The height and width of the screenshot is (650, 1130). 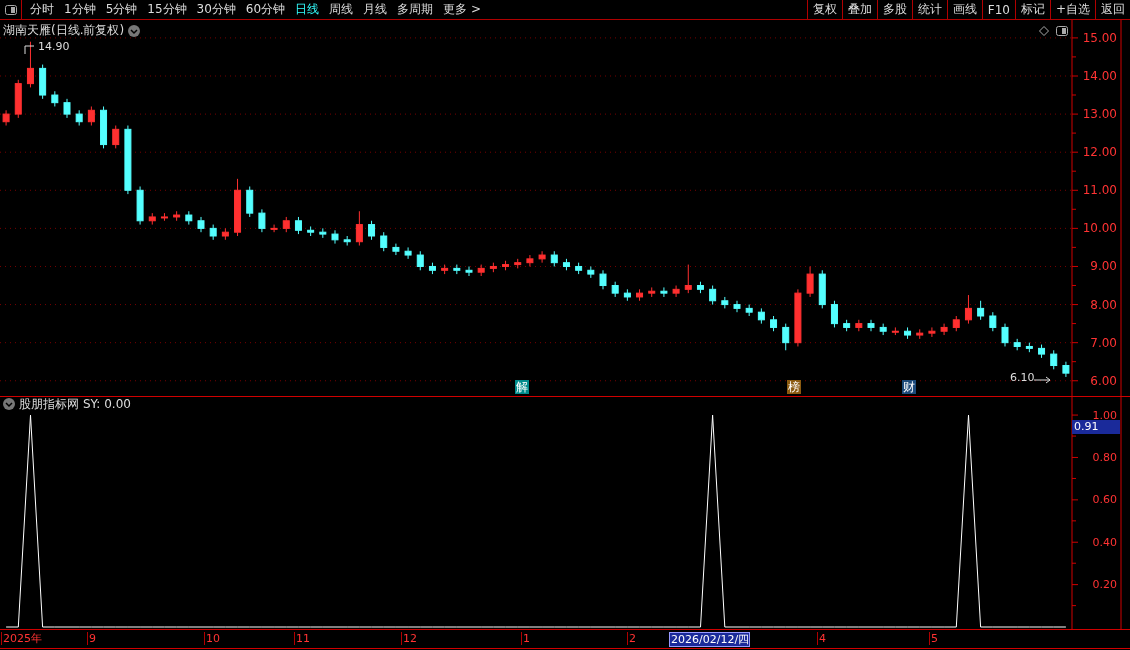 I want to click on axis-label: 8.00, so click(x=1103, y=304).